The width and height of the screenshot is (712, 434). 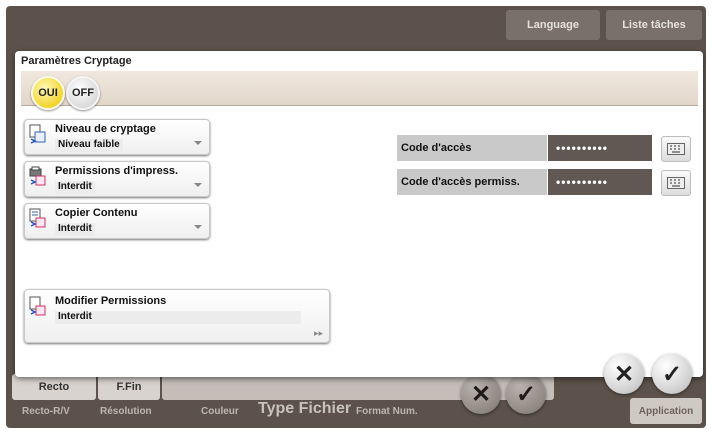 What do you see at coordinates (481, 394) in the screenshot?
I see `cancel-dim-button: ✕` at bounding box center [481, 394].